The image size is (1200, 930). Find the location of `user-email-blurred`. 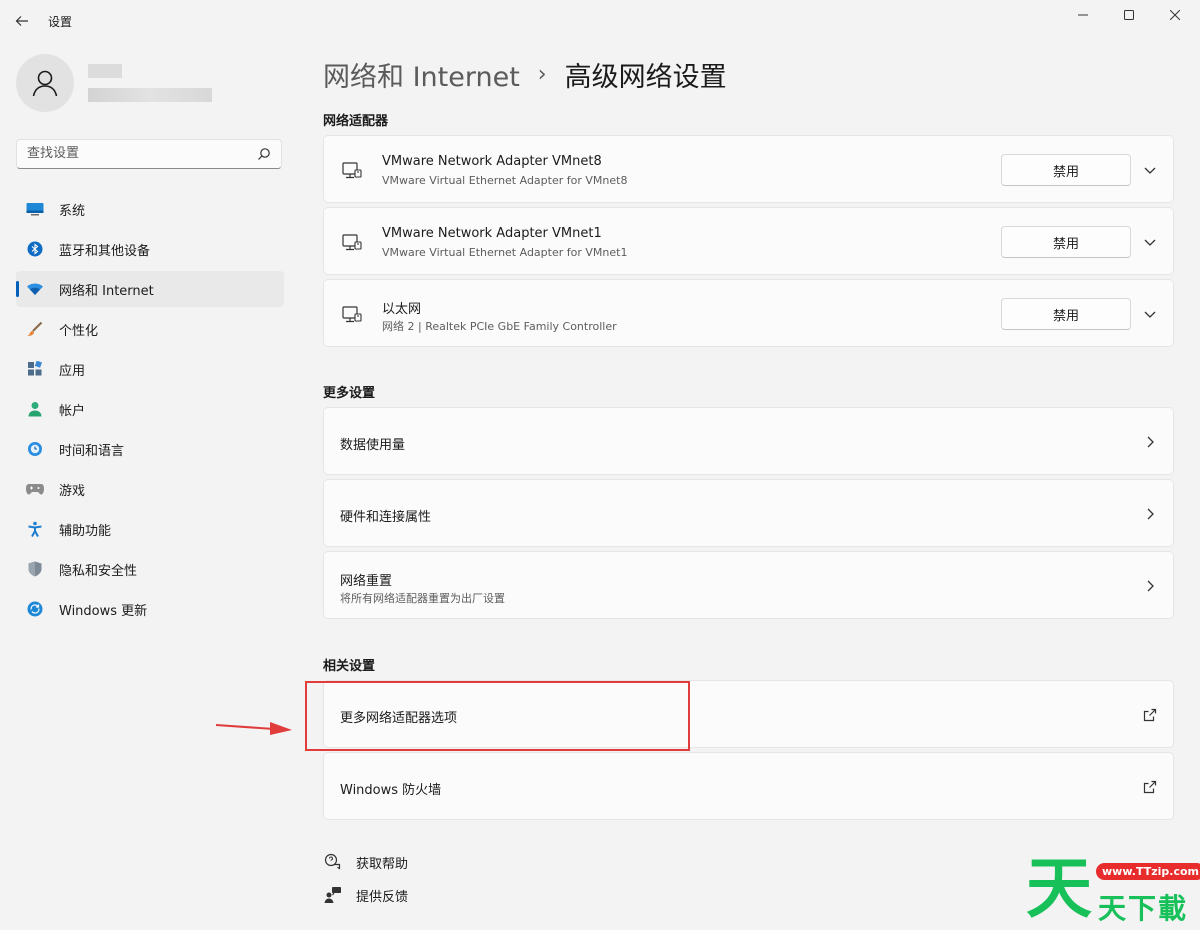

user-email-blurred is located at coordinates (150, 95).